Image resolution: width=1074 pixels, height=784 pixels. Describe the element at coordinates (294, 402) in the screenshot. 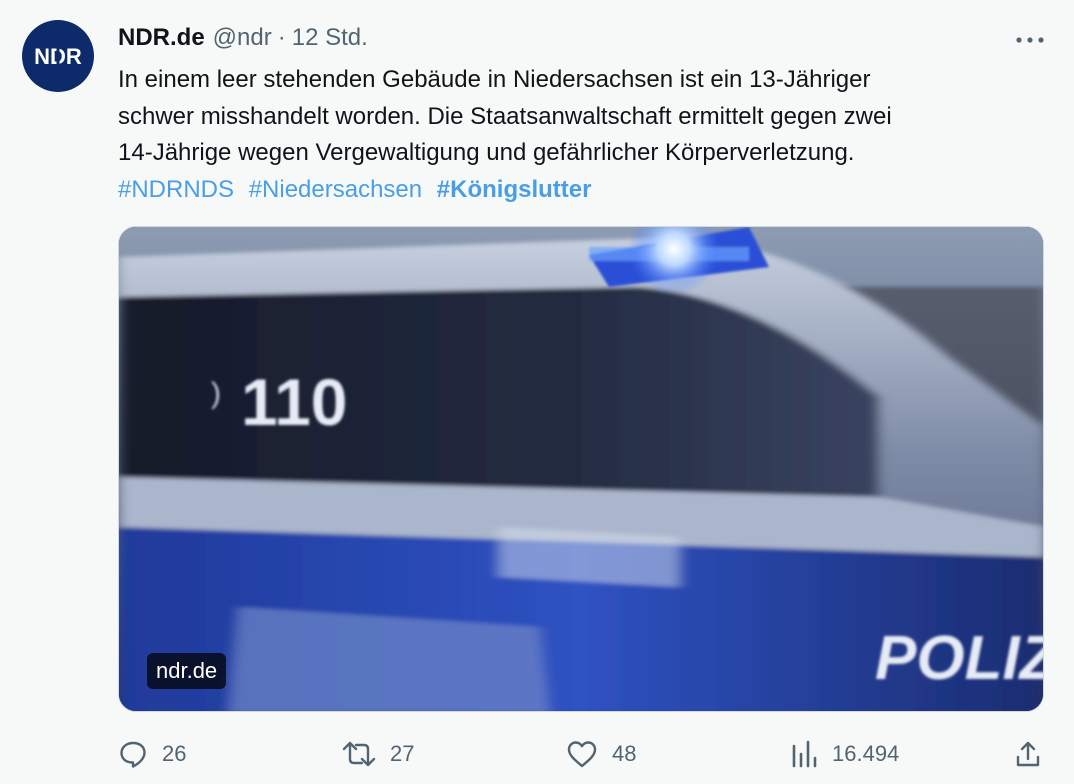

I see `photo-emergency-number: 110` at that location.